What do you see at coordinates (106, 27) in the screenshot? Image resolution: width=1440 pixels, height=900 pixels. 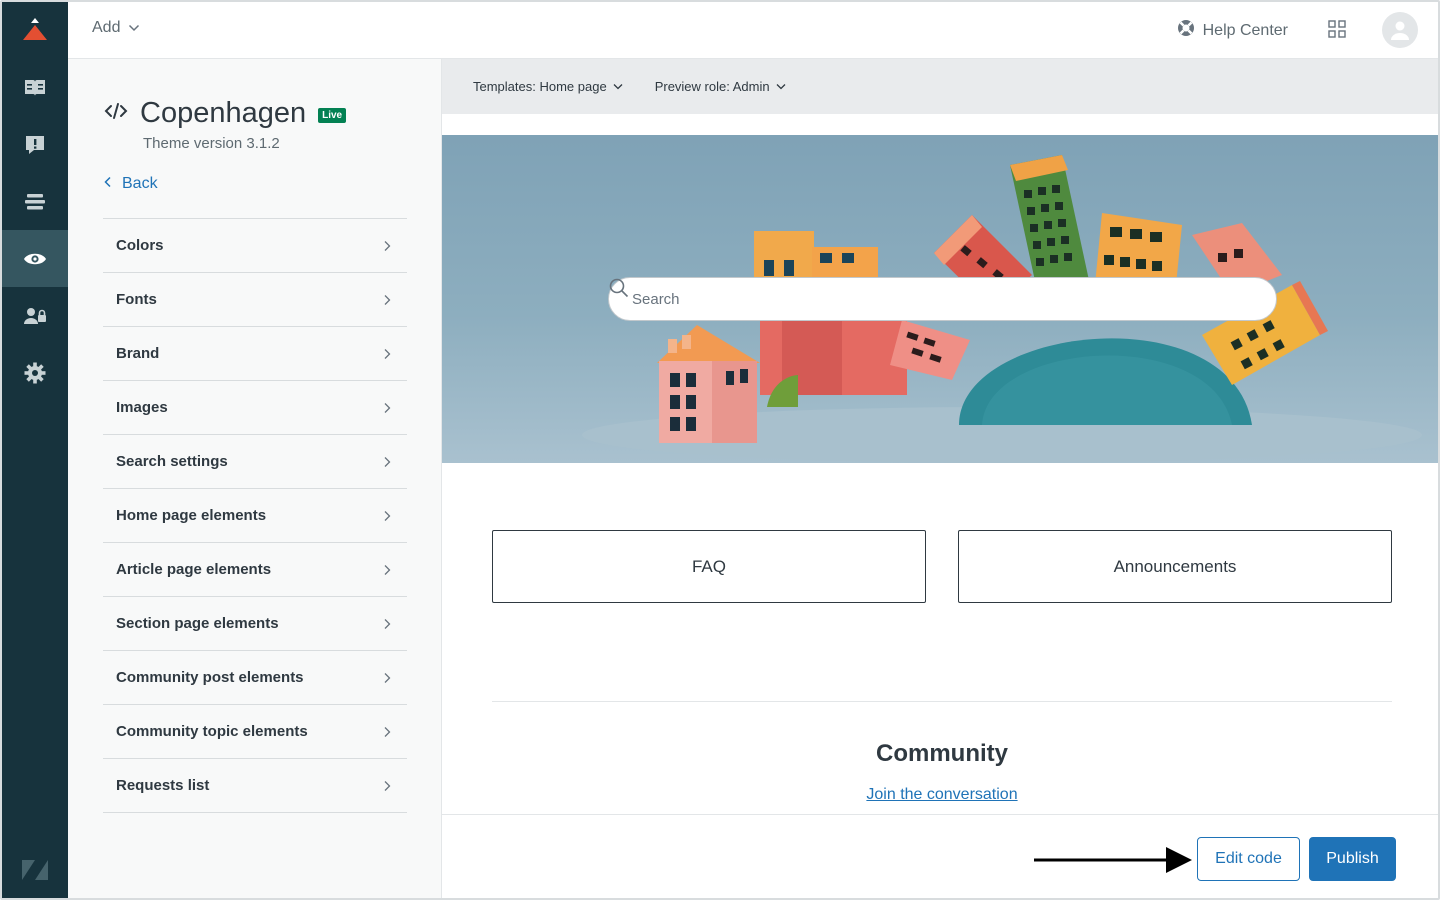 I see `add-label: Add` at bounding box center [106, 27].